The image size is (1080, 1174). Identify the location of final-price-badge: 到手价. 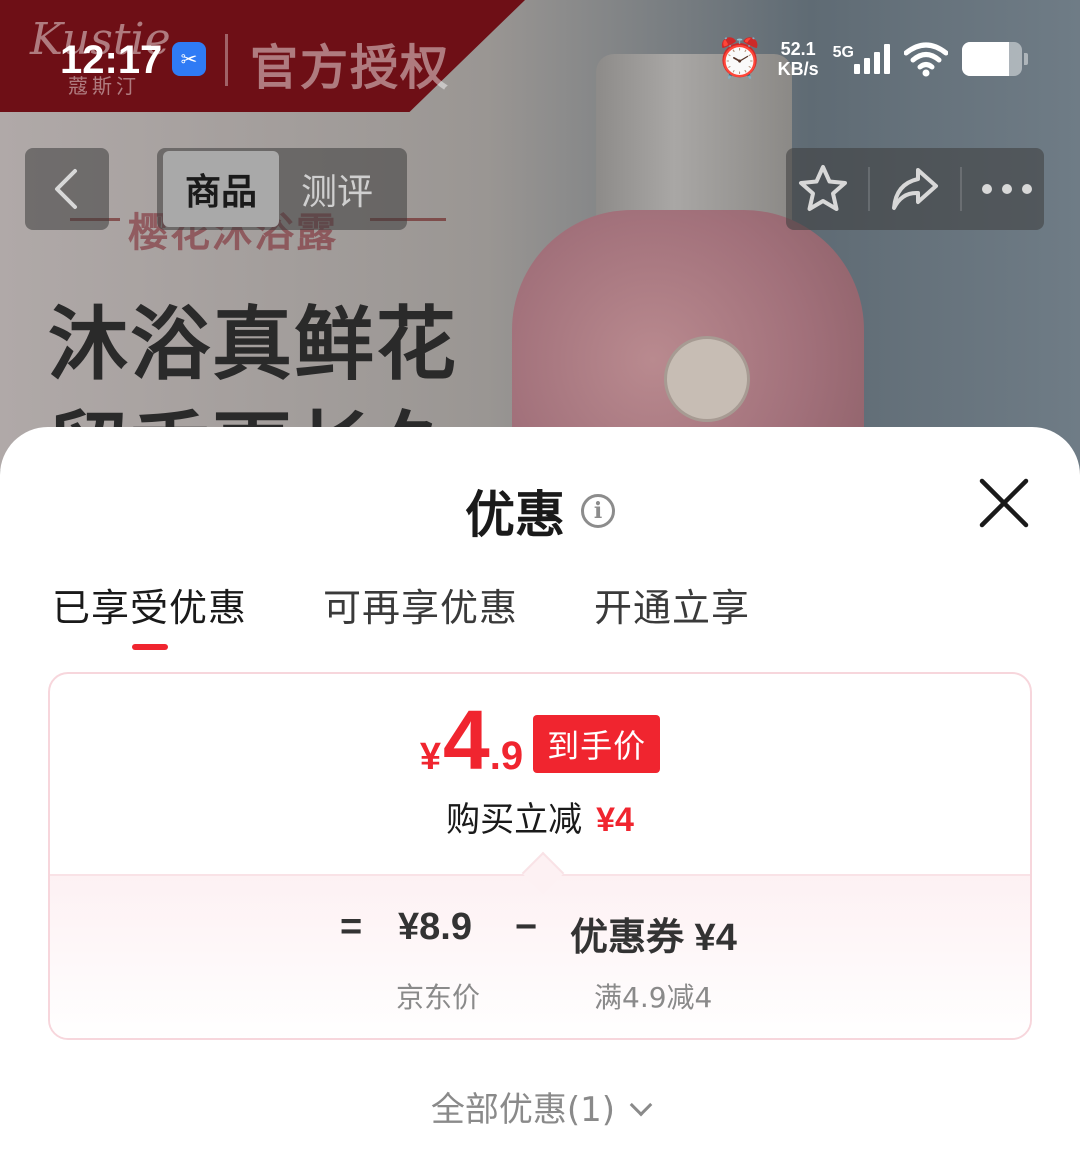
(597, 744).